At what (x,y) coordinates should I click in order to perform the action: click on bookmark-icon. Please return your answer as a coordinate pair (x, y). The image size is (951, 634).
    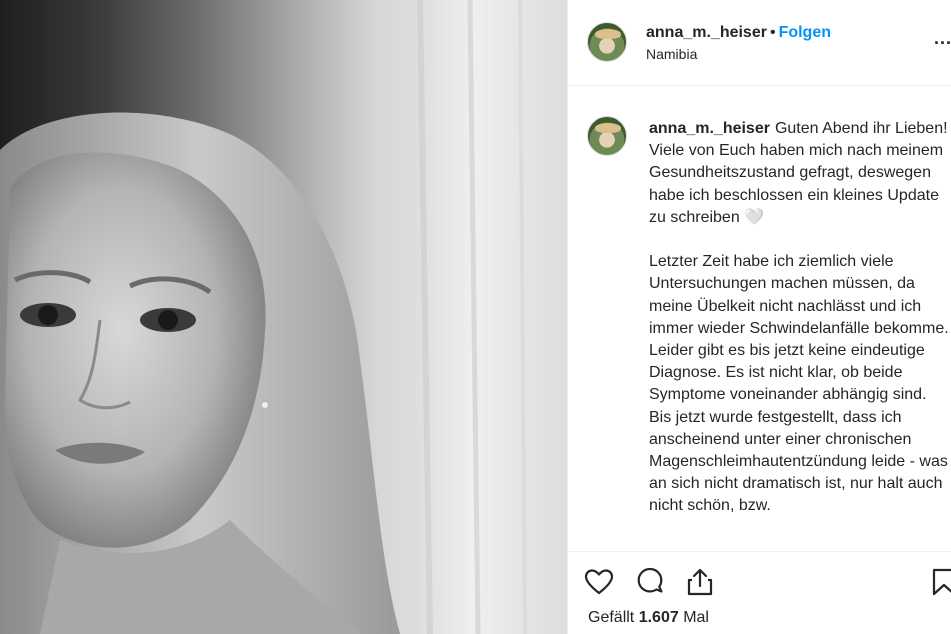
    Looking at the image, I should click on (939, 582).